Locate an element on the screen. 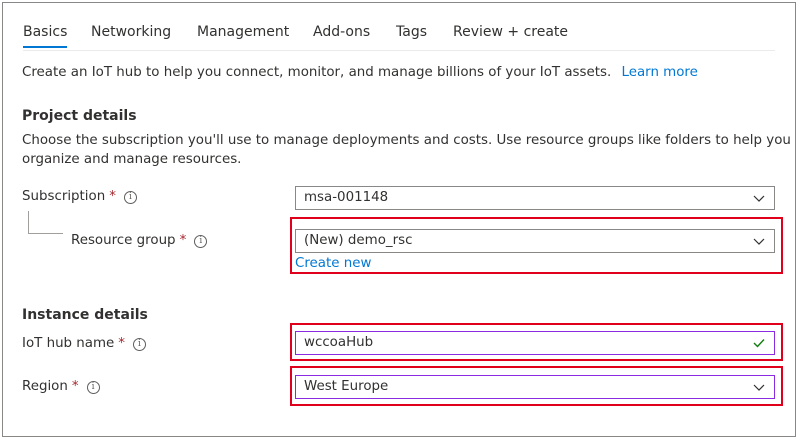  instance-details-heading: Instance details is located at coordinates (85, 315).